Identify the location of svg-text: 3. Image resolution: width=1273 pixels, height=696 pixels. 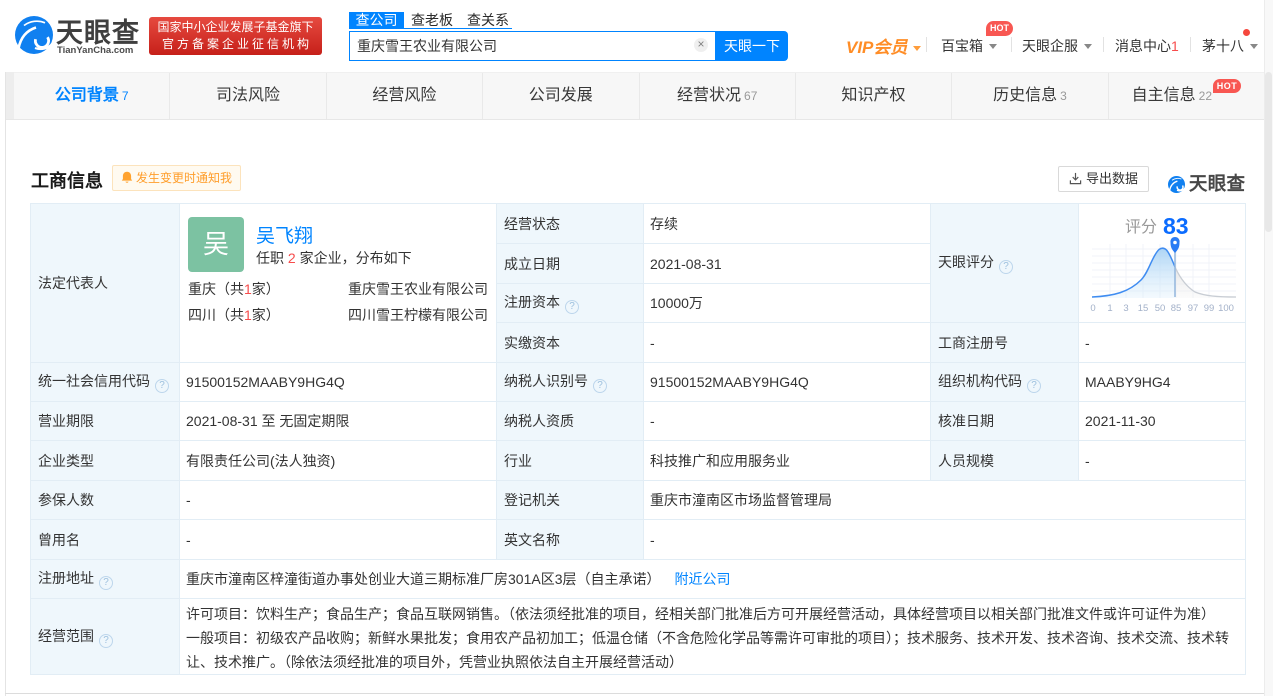
(1125, 308).